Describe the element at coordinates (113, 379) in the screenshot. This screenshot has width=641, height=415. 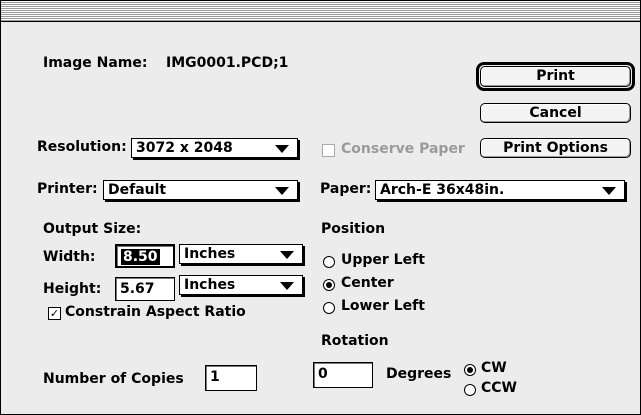
I see `copies-label: Number of Copies` at that location.